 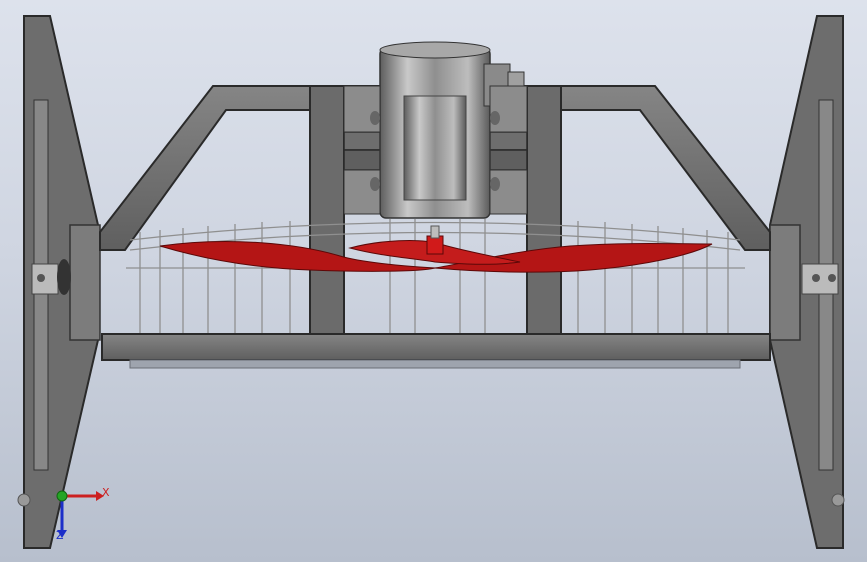 I want to click on right-frame-leg, so click(x=807, y=282).